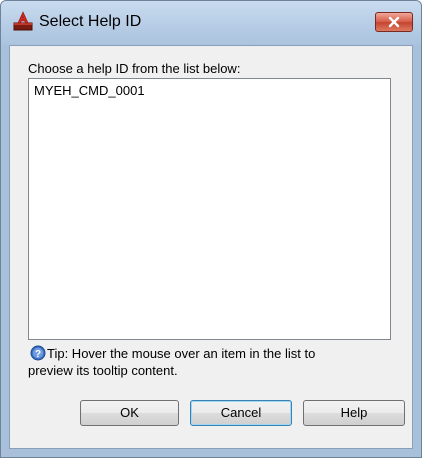  What do you see at coordinates (211, 23) in the screenshot?
I see `title-bar: Select Help ID` at bounding box center [211, 23].